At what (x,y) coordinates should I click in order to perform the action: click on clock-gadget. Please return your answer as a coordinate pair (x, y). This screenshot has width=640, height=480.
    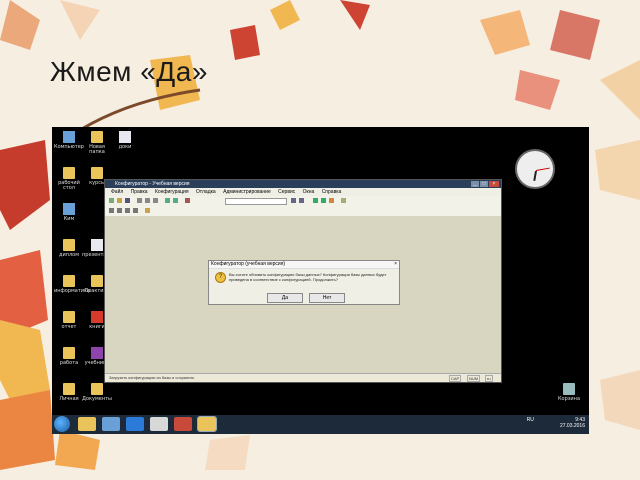
    Looking at the image, I should click on (535, 169).